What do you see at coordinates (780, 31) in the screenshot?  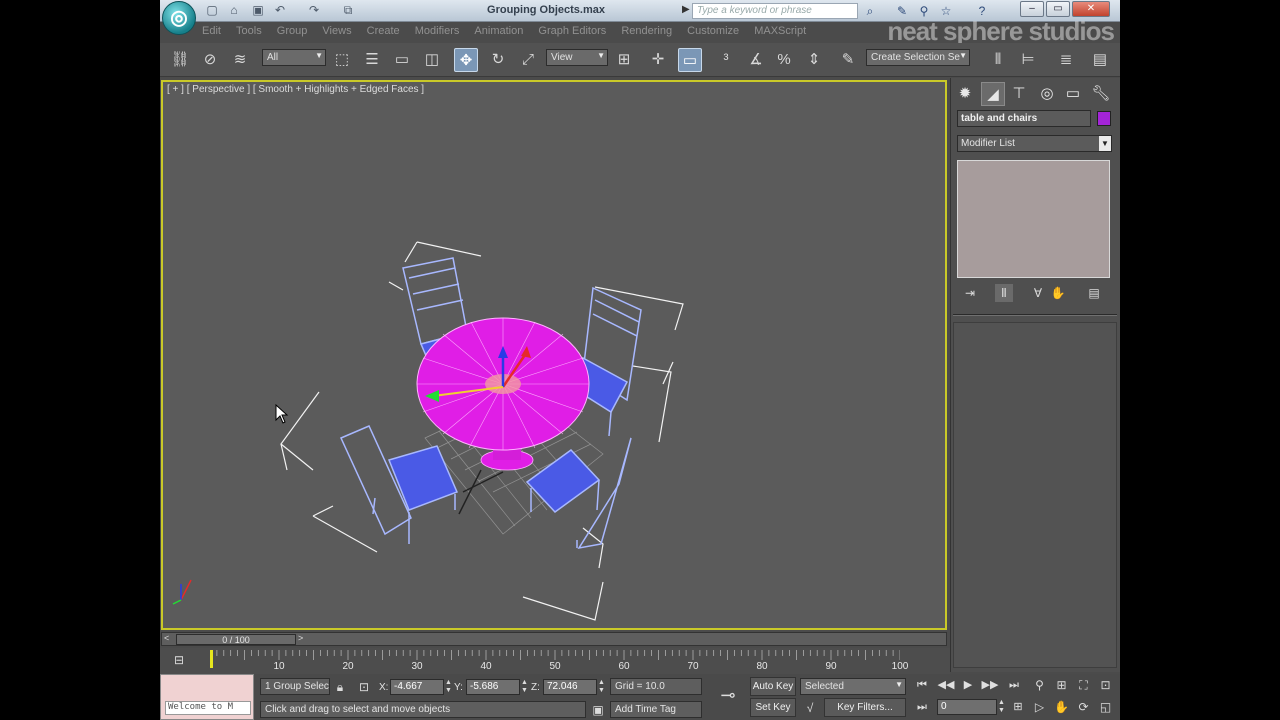 I see `menu-maxscript: MAXScript` at bounding box center [780, 31].